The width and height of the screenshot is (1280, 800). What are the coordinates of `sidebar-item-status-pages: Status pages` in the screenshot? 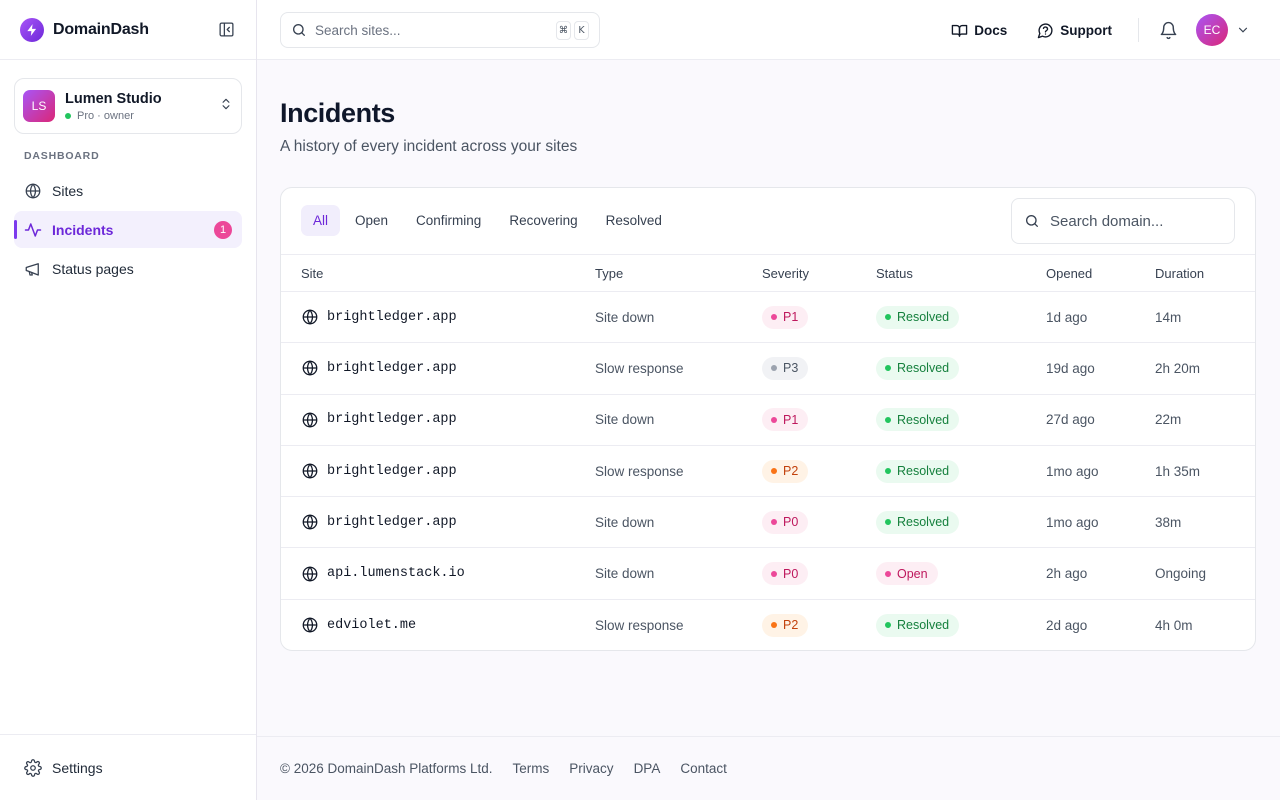 It's located at (128, 268).